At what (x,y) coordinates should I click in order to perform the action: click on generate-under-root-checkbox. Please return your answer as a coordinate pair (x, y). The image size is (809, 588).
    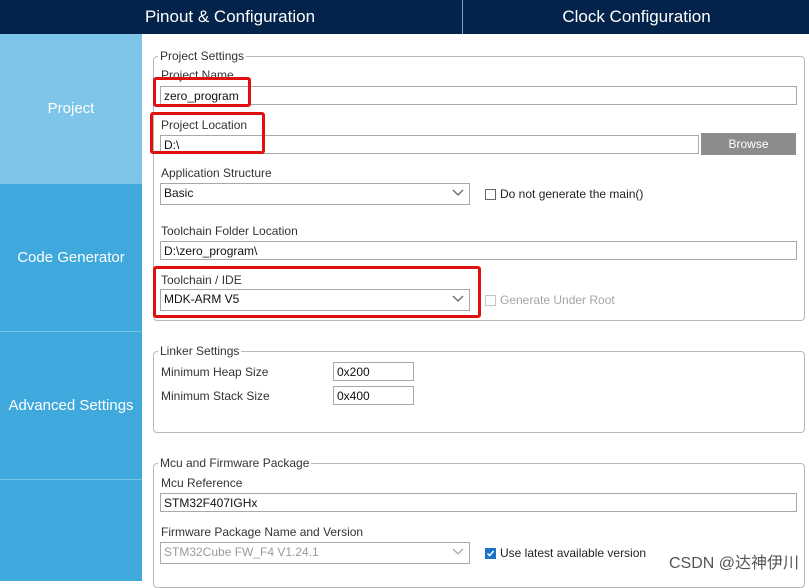
    Looking at the image, I should click on (490, 300).